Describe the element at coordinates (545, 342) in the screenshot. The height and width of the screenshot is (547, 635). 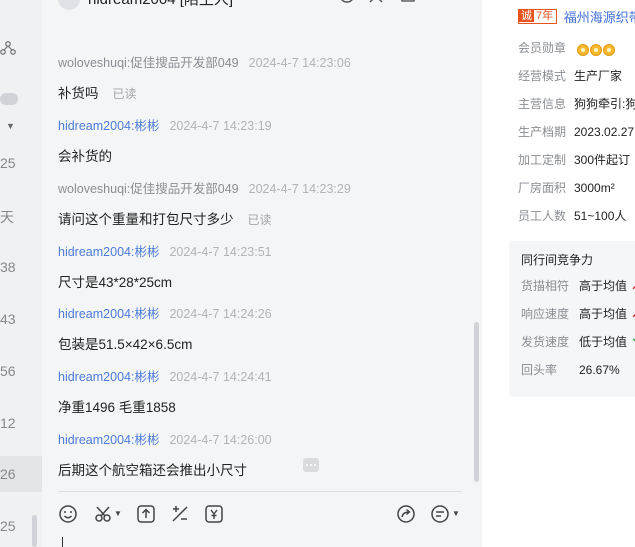
I see `compete-label: 发货速度` at that location.